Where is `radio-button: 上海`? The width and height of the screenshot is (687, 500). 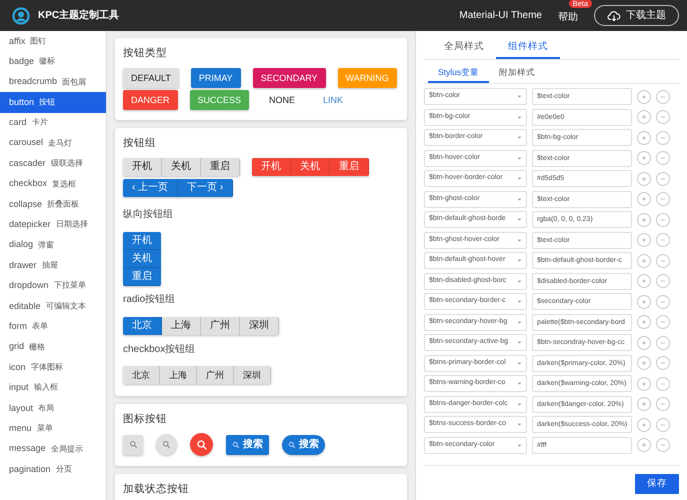
radio-button: 上海 is located at coordinates (181, 325).